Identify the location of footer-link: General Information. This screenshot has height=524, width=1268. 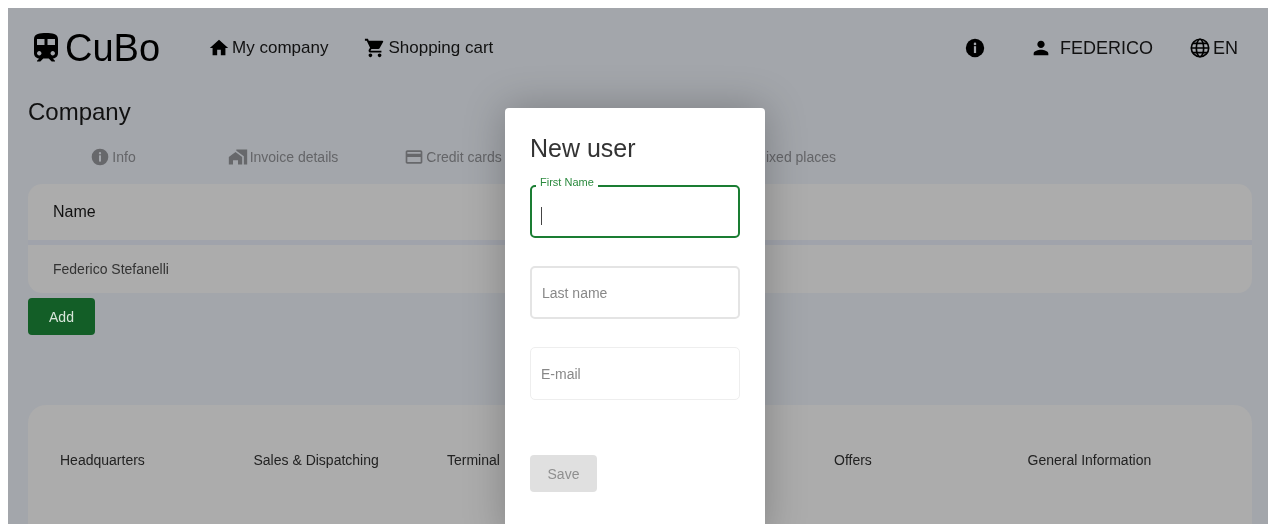
(1124, 488).